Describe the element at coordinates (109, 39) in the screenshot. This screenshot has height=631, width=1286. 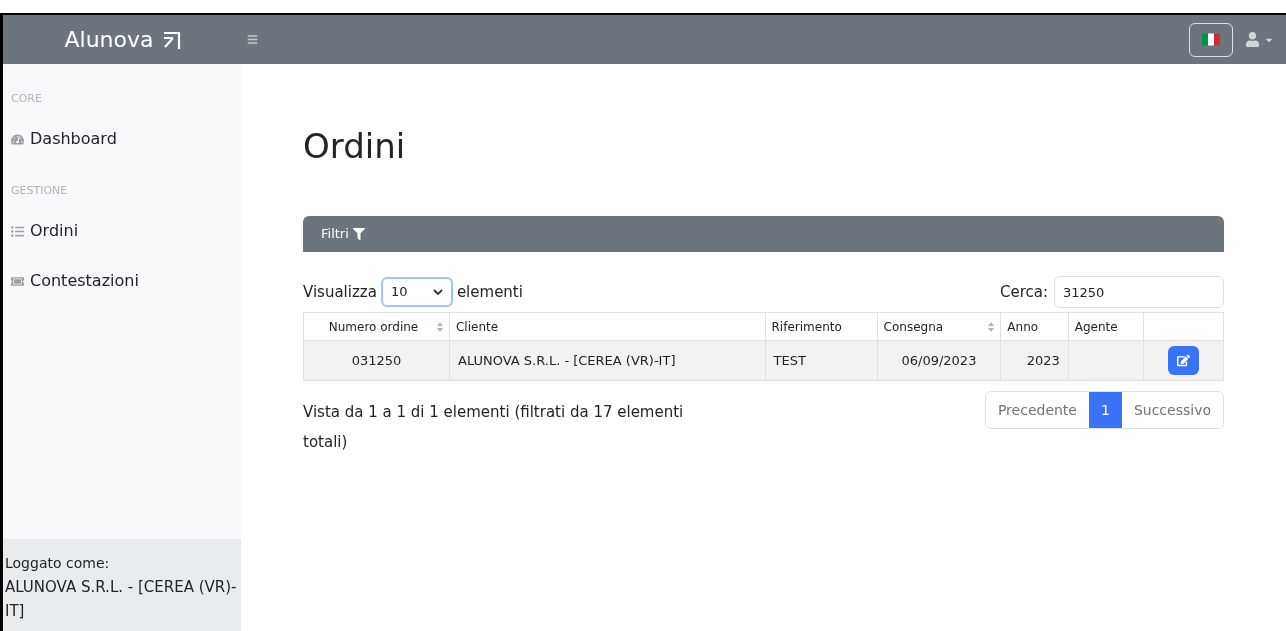
I see `brand-logo-text: Alunova` at that location.